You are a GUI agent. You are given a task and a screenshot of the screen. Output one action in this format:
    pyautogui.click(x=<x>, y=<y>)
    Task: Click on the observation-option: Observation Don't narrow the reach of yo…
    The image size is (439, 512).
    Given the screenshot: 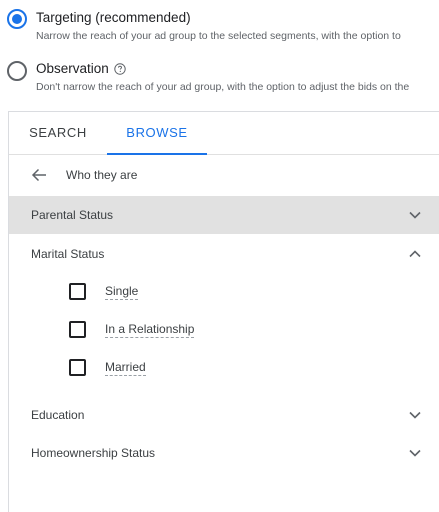 What is the action you would take?
    pyautogui.click(x=219, y=78)
    